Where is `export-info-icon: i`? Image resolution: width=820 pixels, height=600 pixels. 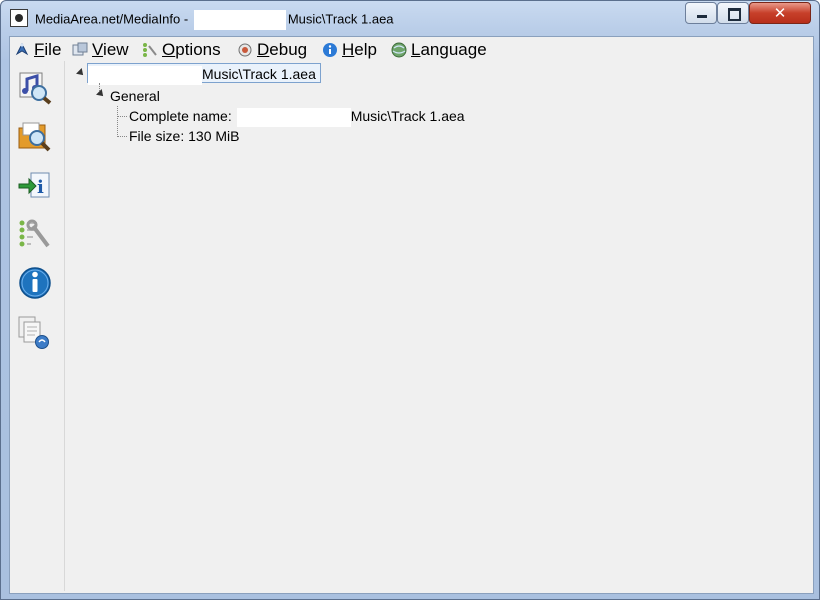 export-info-icon: i is located at coordinates (34, 185).